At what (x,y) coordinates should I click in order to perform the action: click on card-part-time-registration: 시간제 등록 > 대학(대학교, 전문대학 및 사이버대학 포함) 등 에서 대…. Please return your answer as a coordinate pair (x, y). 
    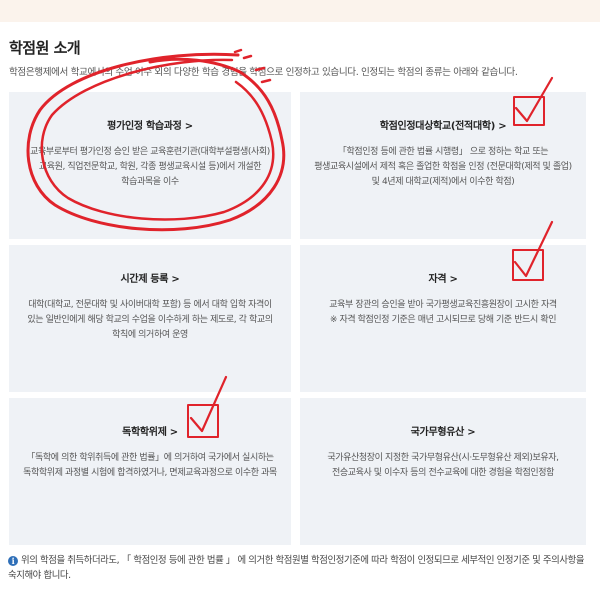
    Looking at the image, I should click on (150, 318).